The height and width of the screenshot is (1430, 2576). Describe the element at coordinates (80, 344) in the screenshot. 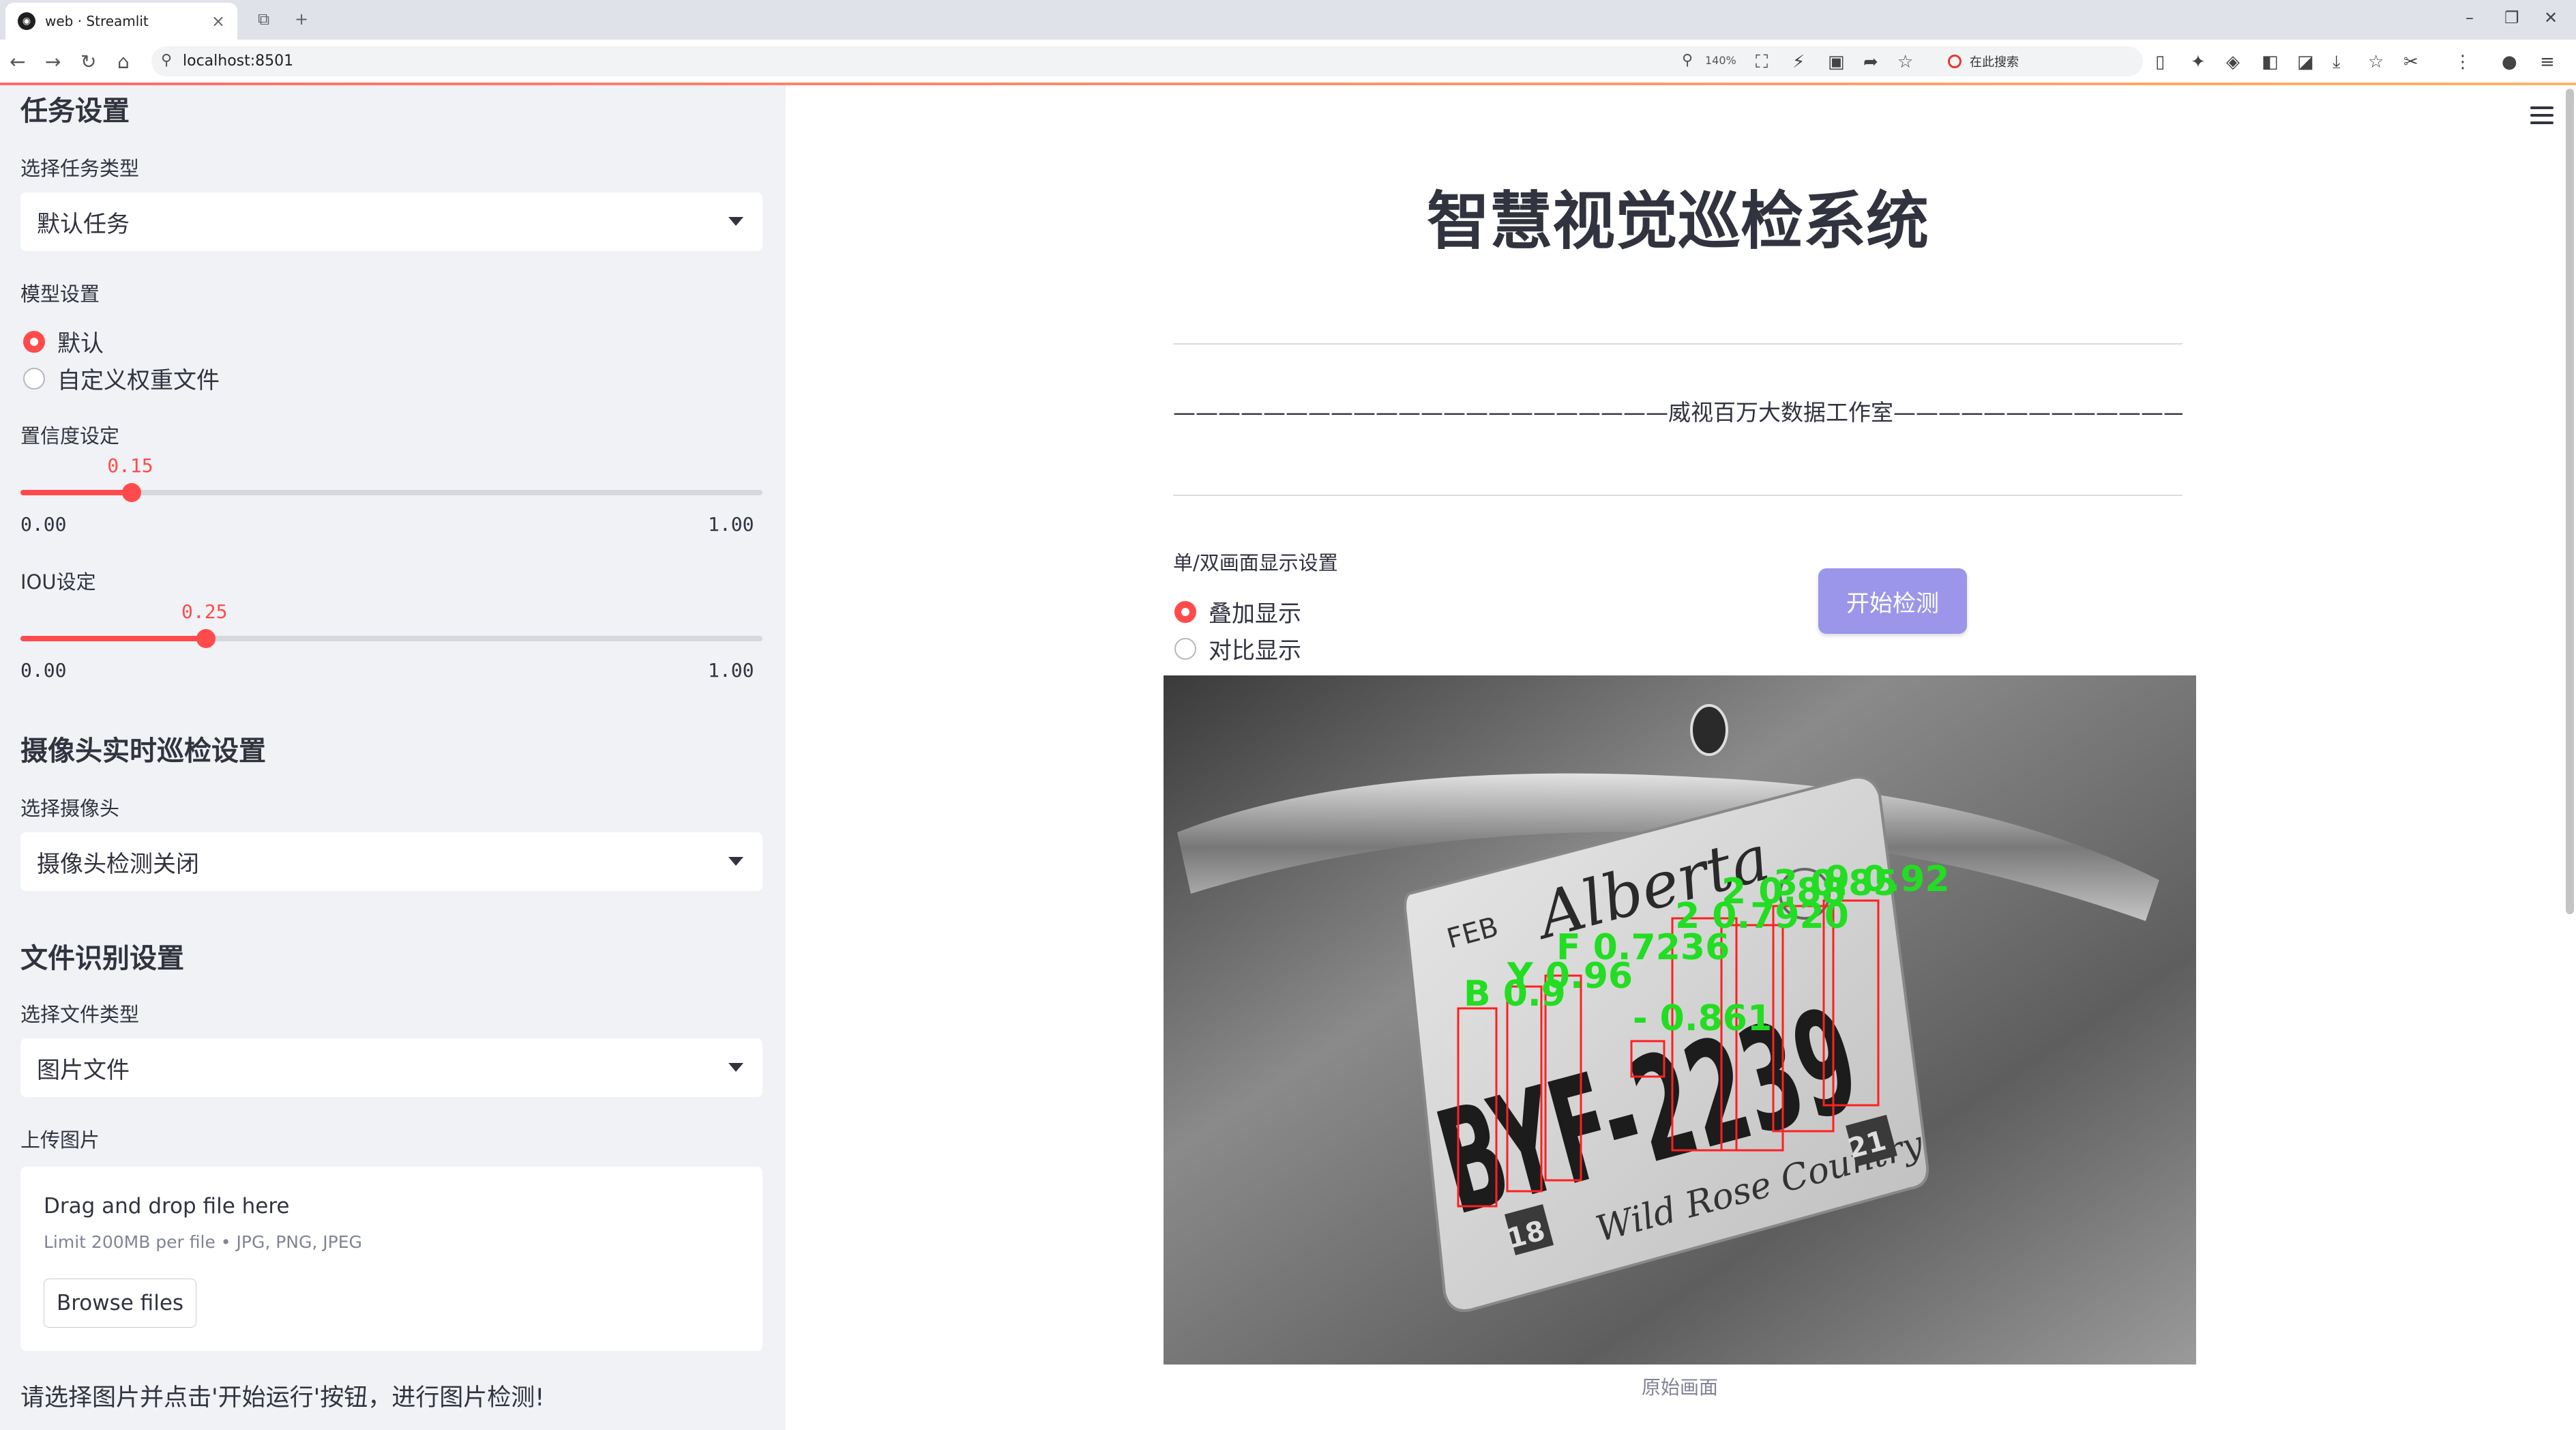

I see `model-option-label: 默认` at that location.